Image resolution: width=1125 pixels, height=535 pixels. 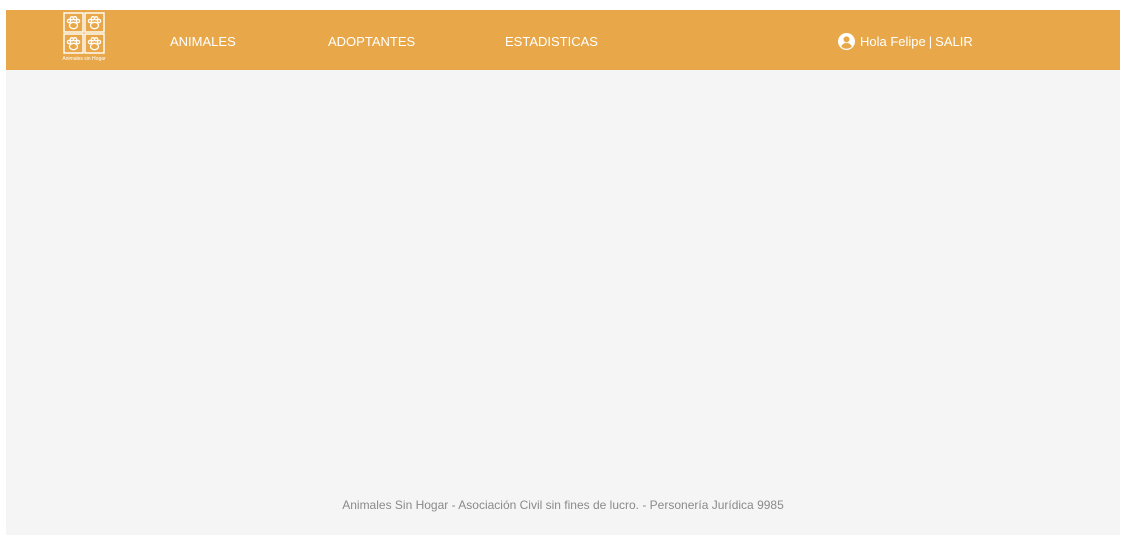 What do you see at coordinates (84, 33) in the screenshot?
I see `paw-print-grid-icon` at bounding box center [84, 33].